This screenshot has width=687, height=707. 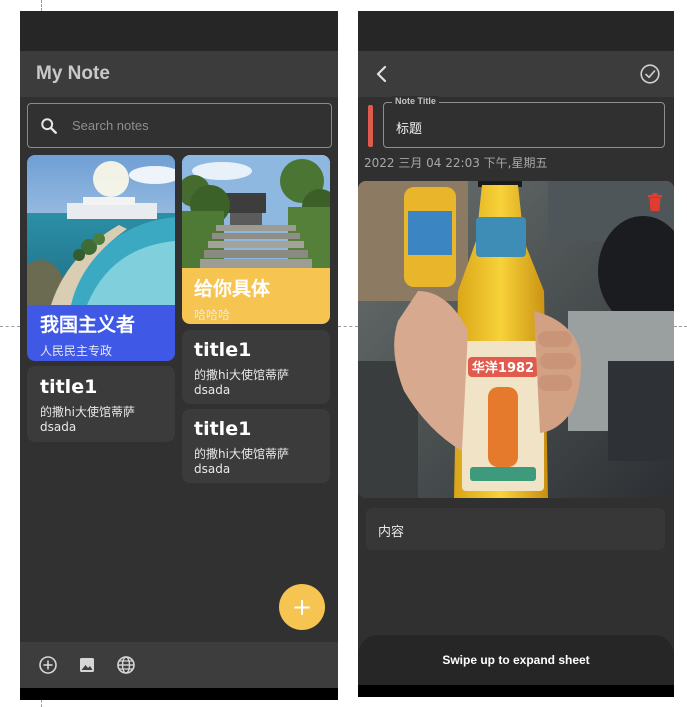 What do you see at coordinates (48, 665) in the screenshot?
I see `add-circle-icon` at bounding box center [48, 665].